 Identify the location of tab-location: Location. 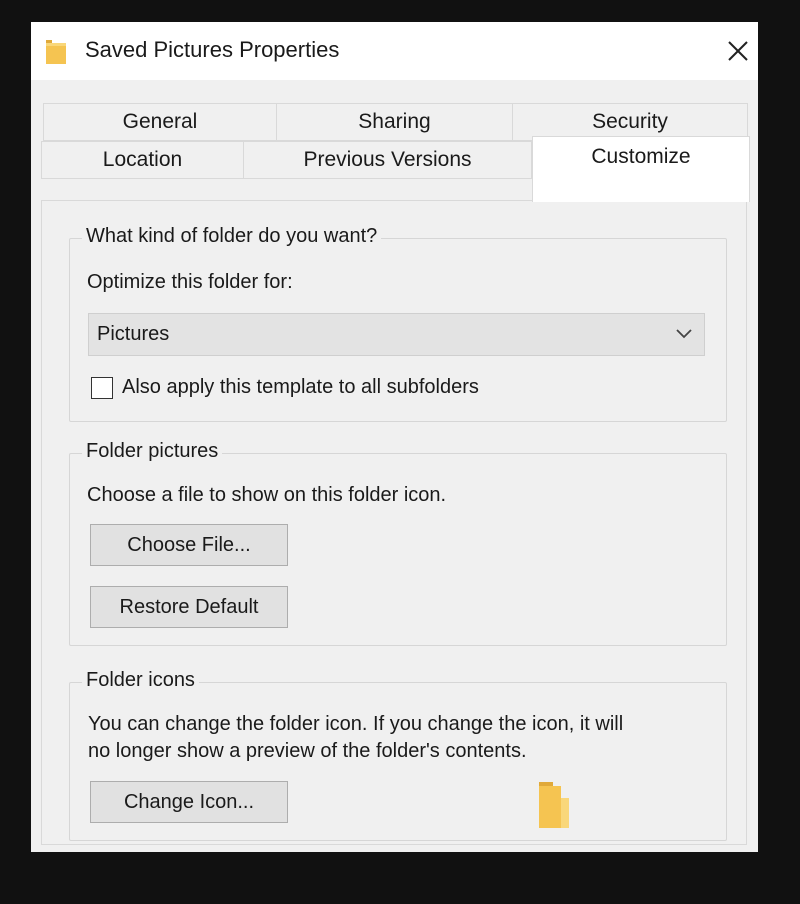
(142, 160).